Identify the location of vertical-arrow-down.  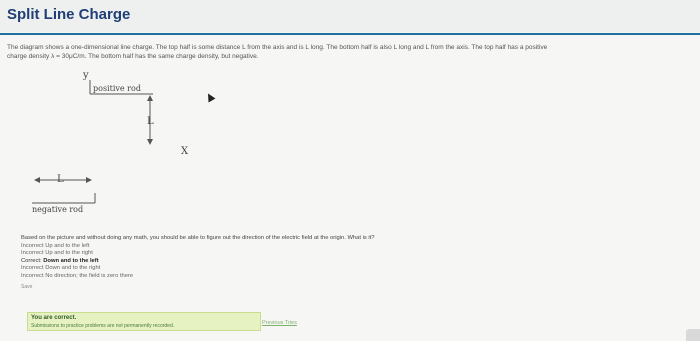
(150, 142).